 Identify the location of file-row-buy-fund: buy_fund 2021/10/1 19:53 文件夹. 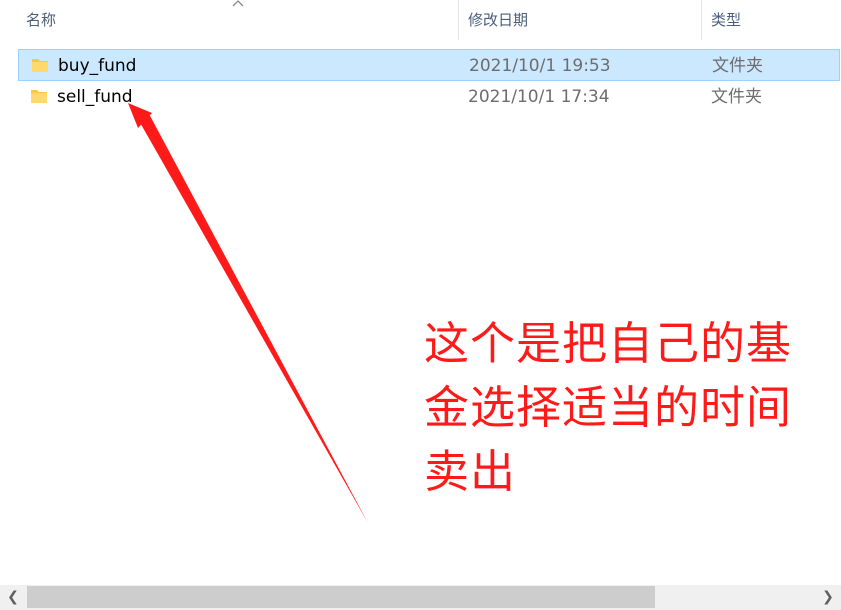
(429, 65).